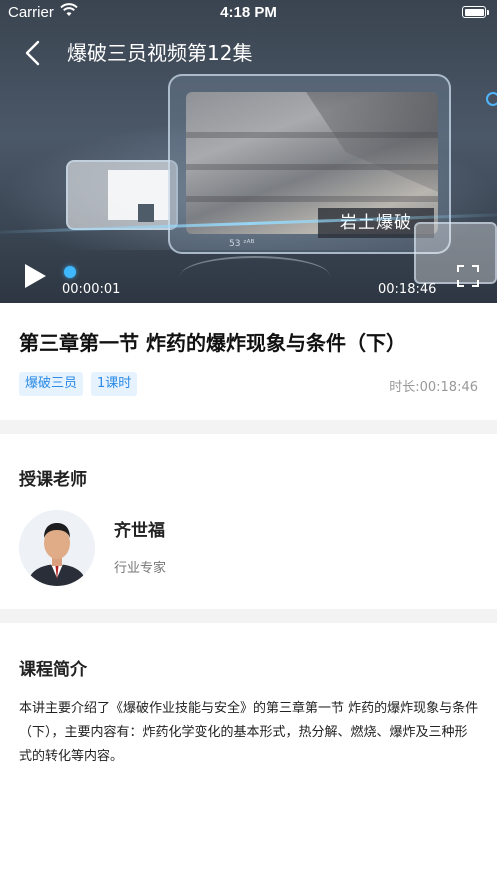 The height and width of the screenshot is (883, 497). Describe the element at coordinates (91, 289) in the screenshot. I see `current-time: 00:00:01` at that location.